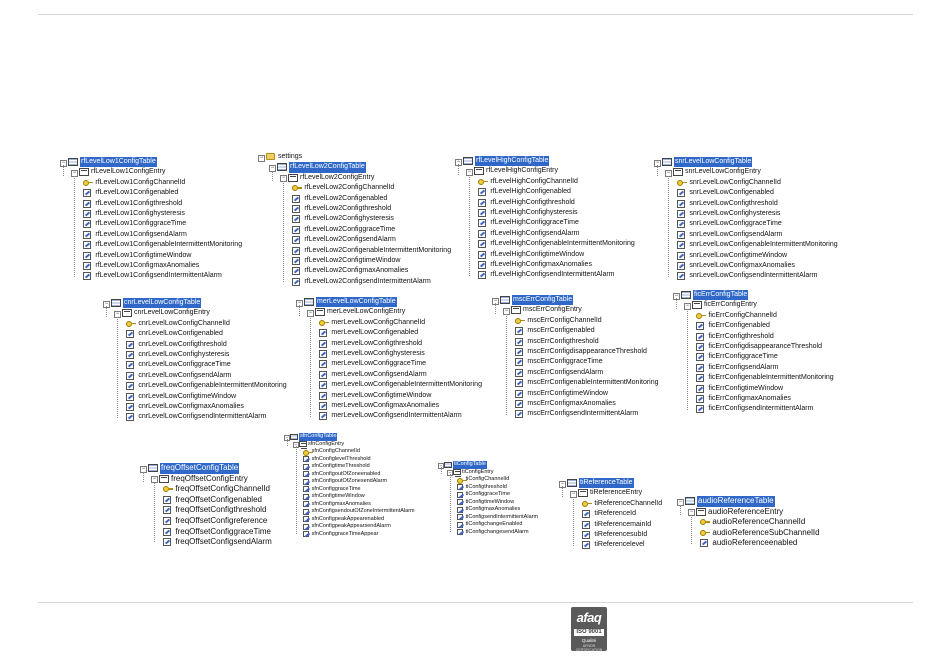 The width and height of the screenshot is (950, 660). I want to click on tree-node-label: rfLevelHighConfigmaxAnomalies, so click(541, 264).